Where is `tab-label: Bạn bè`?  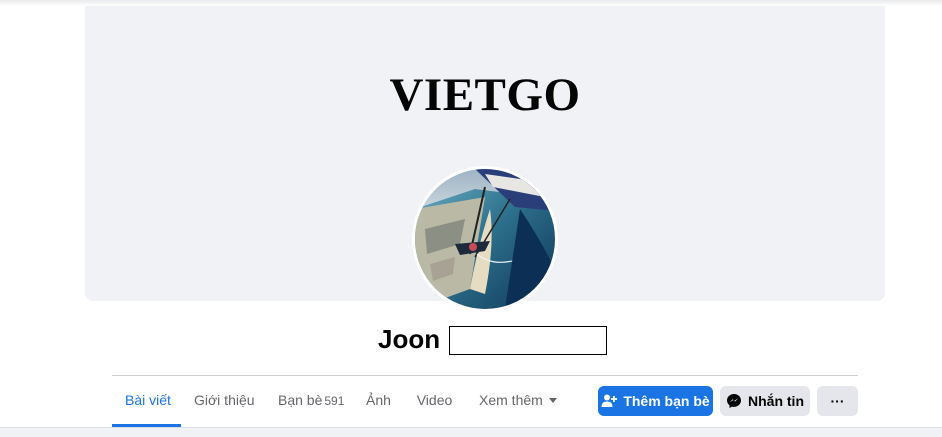
tab-label: Bạn bè is located at coordinates (300, 400).